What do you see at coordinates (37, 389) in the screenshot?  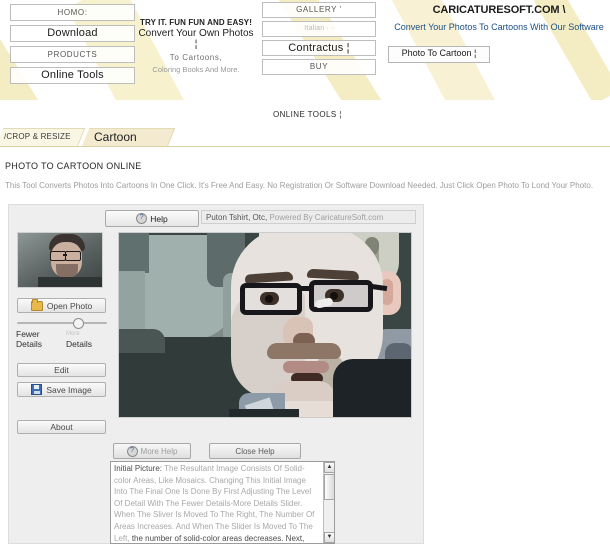 I see `floppy-disk-icon` at bounding box center [37, 389].